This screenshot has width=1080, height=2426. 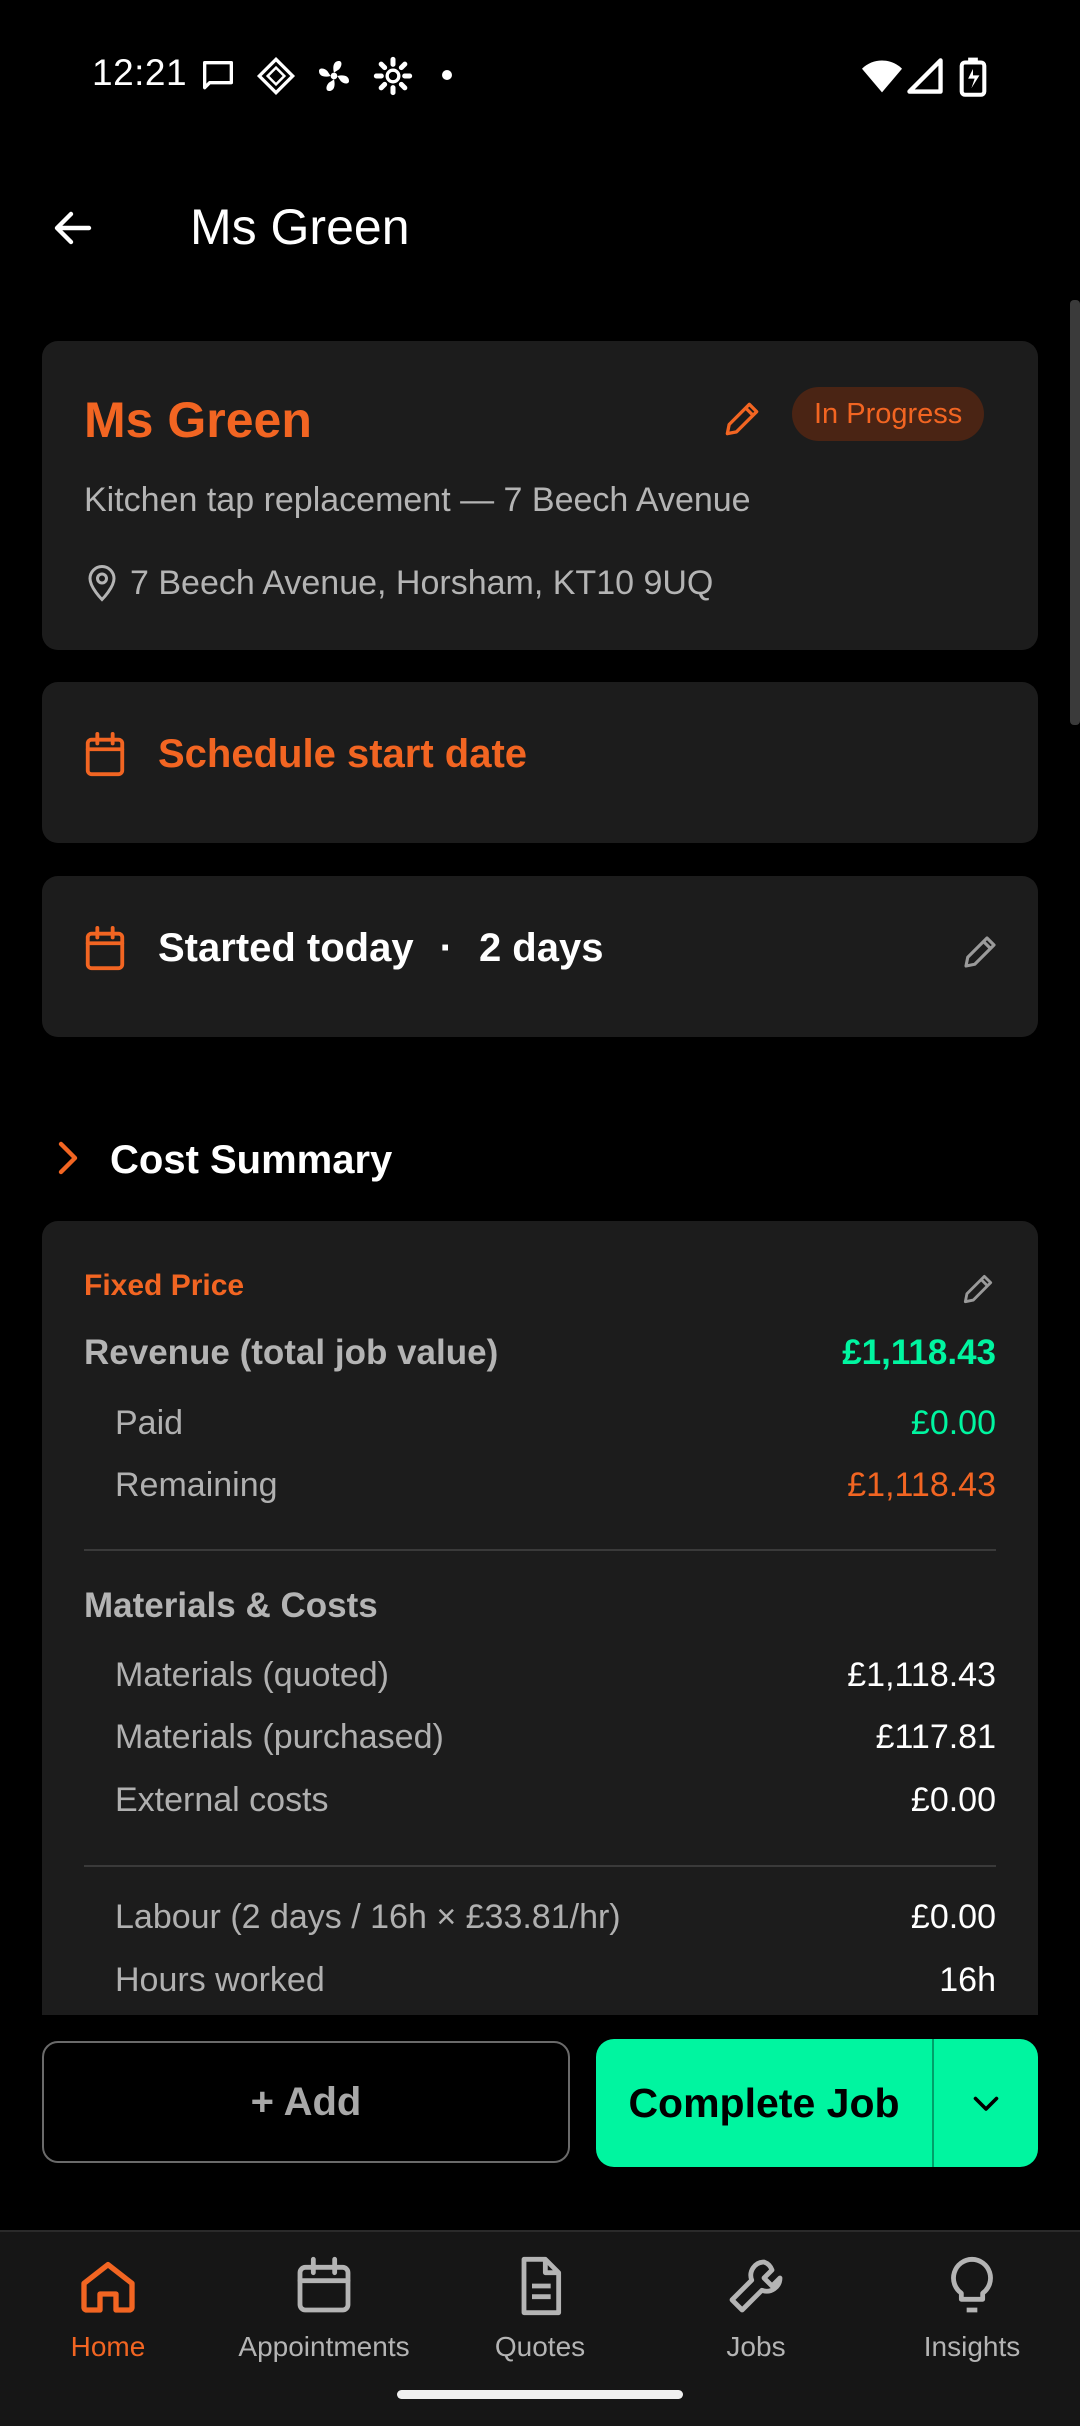 I want to click on schedule-start-date-card: Schedule start date, so click(x=540, y=762).